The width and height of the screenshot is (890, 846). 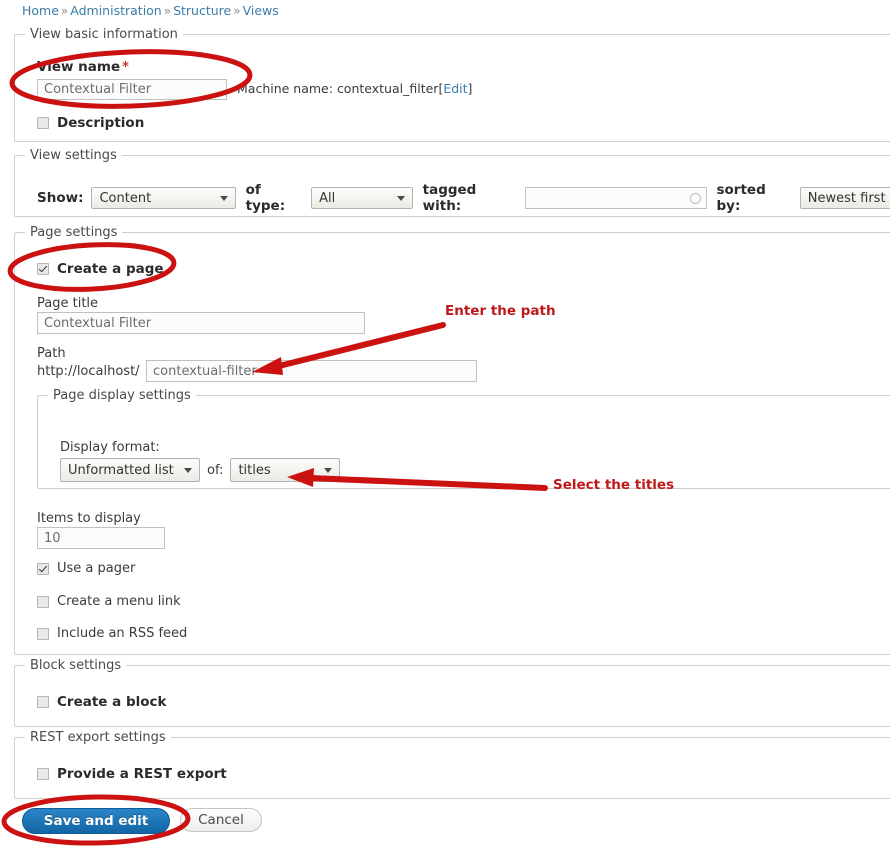 I want to click on fieldset-block-settings: Block settings Create a block, so click(x=452, y=692).